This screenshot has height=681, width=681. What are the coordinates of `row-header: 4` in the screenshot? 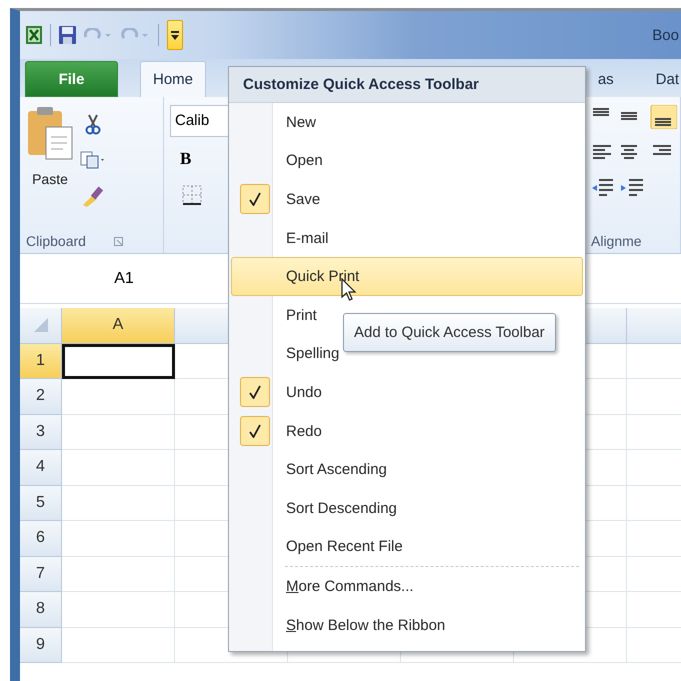 It's located at (41, 468).